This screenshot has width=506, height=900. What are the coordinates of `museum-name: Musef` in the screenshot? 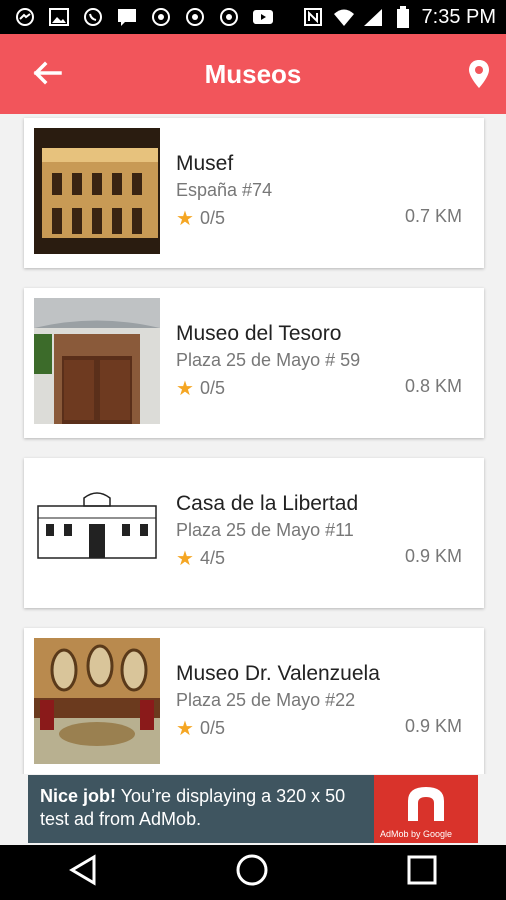 It's located at (205, 163).